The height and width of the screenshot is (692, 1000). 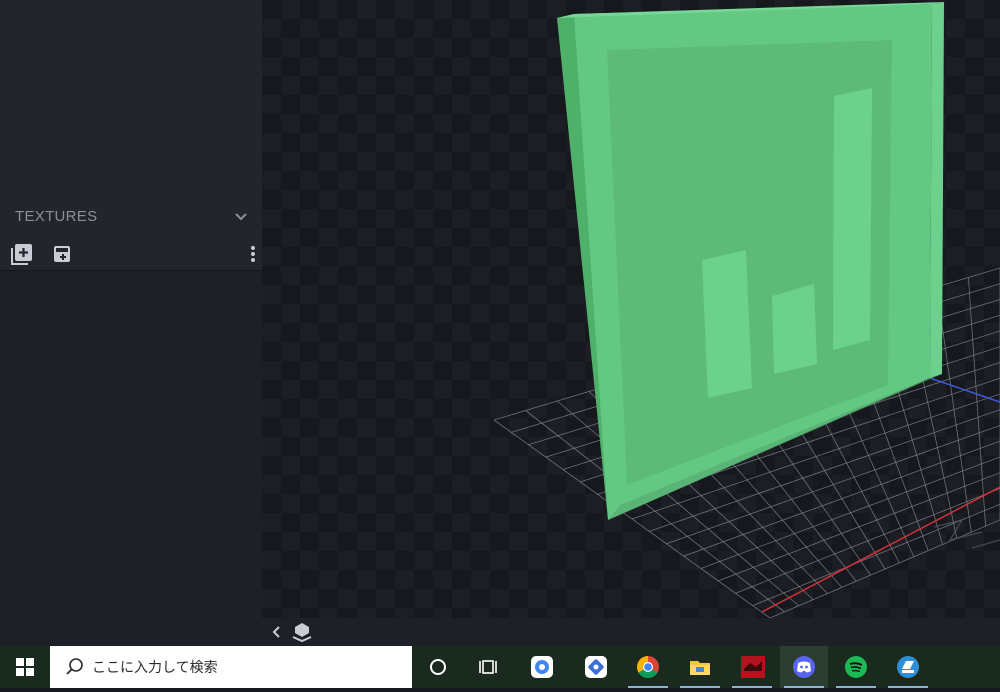 What do you see at coordinates (648, 667) in the screenshot?
I see `google-chrome-icon` at bounding box center [648, 667].